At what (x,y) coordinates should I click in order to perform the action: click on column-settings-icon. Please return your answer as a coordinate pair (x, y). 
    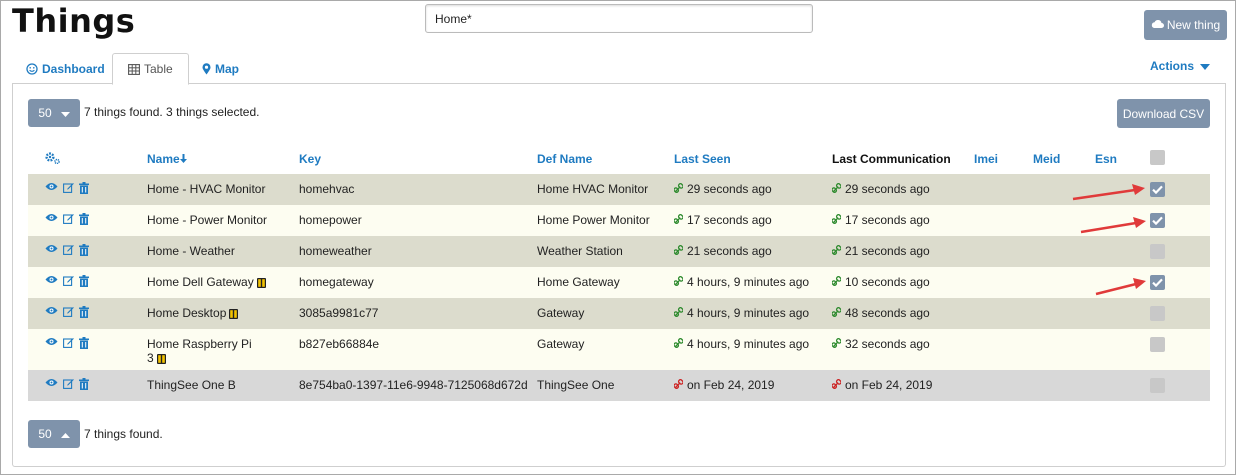
    Looking at the image, I should click on (44, 157).